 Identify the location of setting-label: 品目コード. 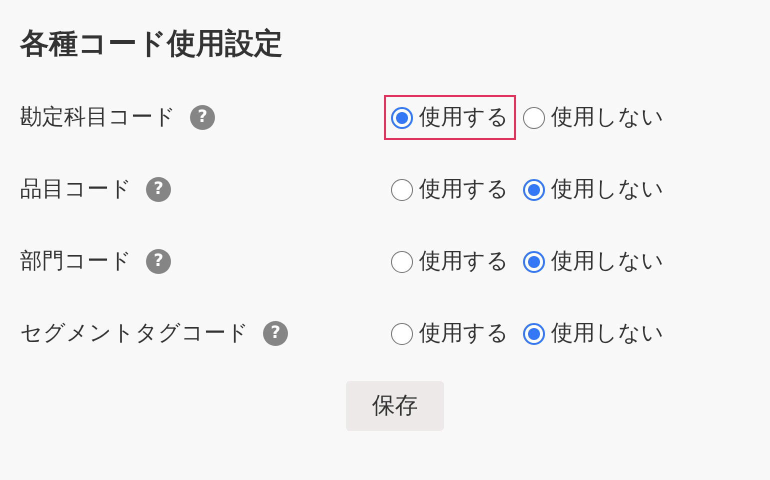
(76, 190).